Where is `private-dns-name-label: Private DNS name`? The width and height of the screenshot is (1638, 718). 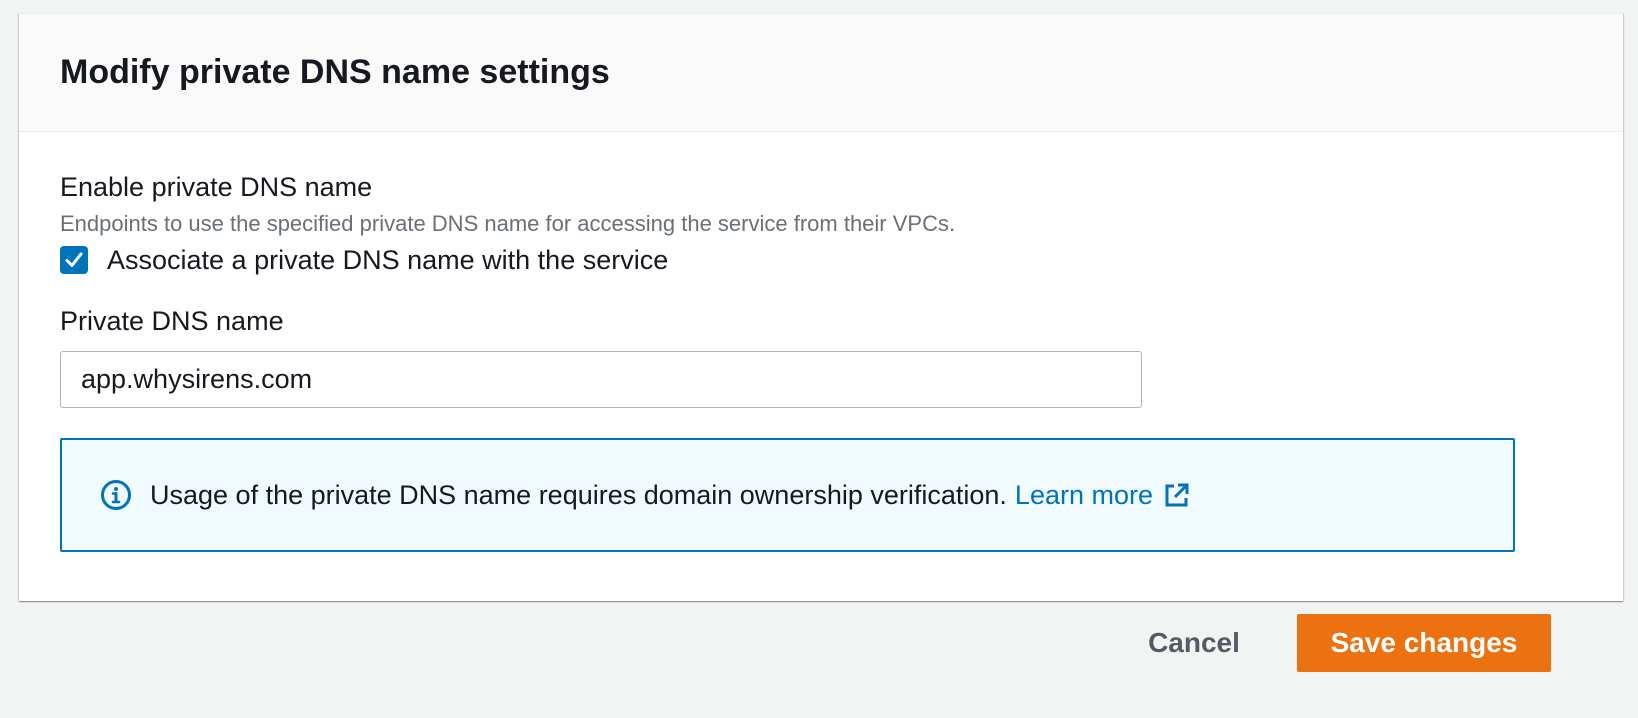 private-dns-name-label: Private DNS name is located at coordinates (172, 321).